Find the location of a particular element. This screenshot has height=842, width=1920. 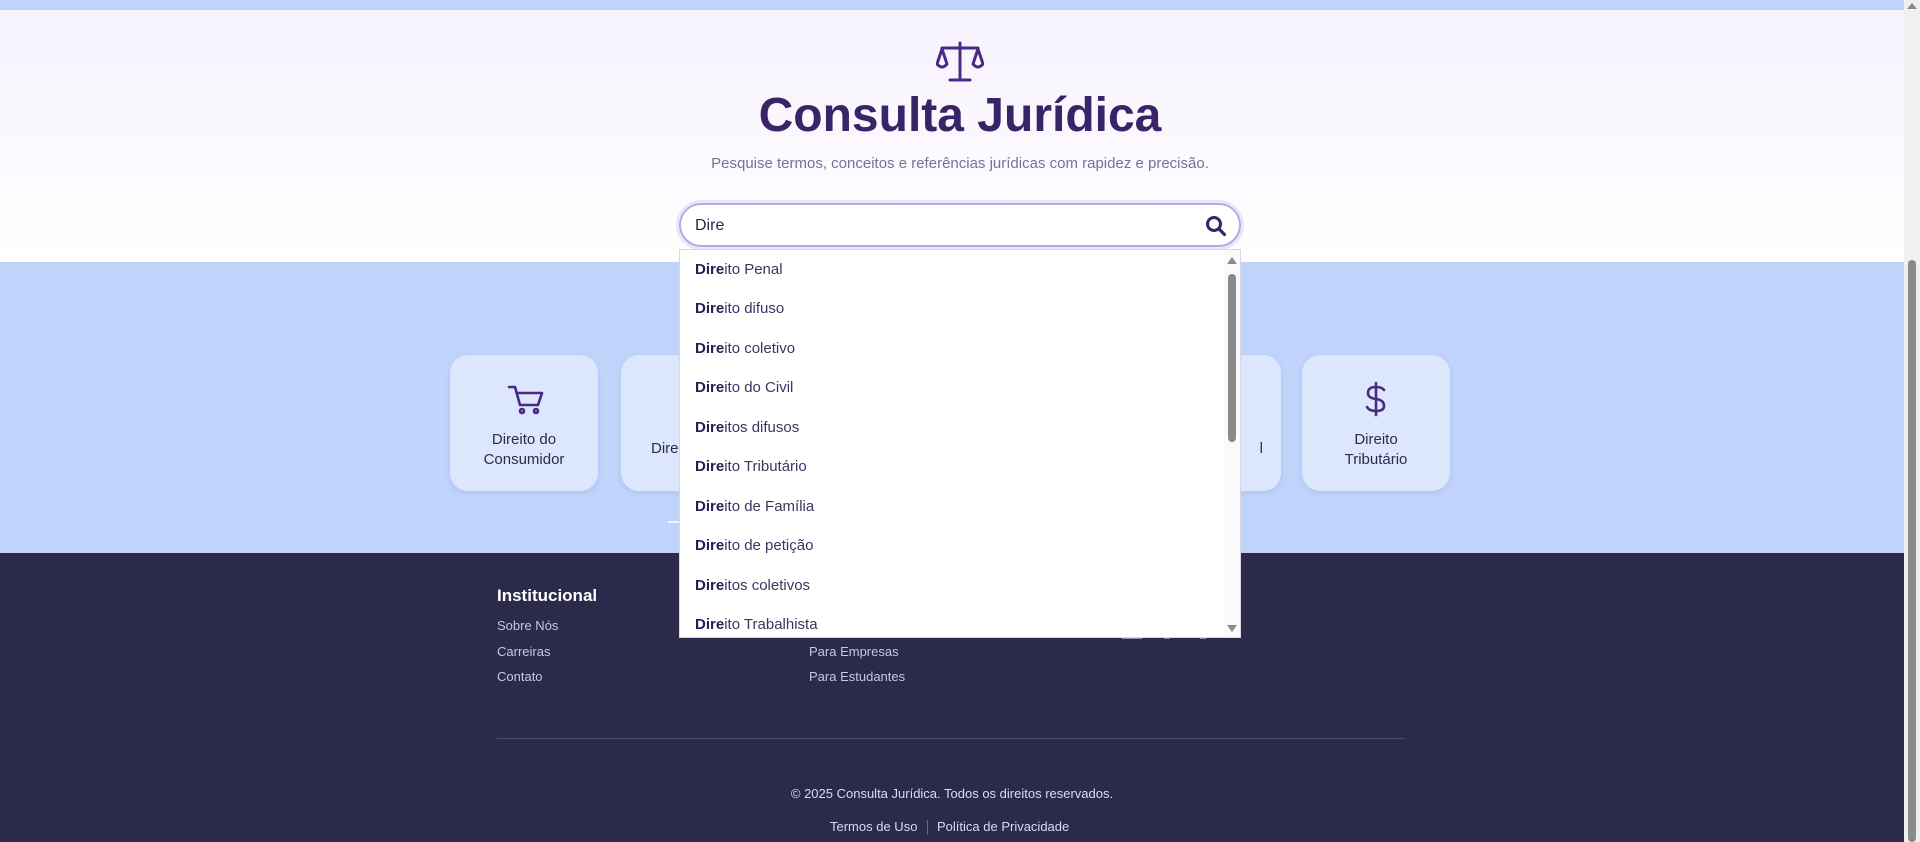

dropdown-scrollbar is located at coordinates (1232, 443).